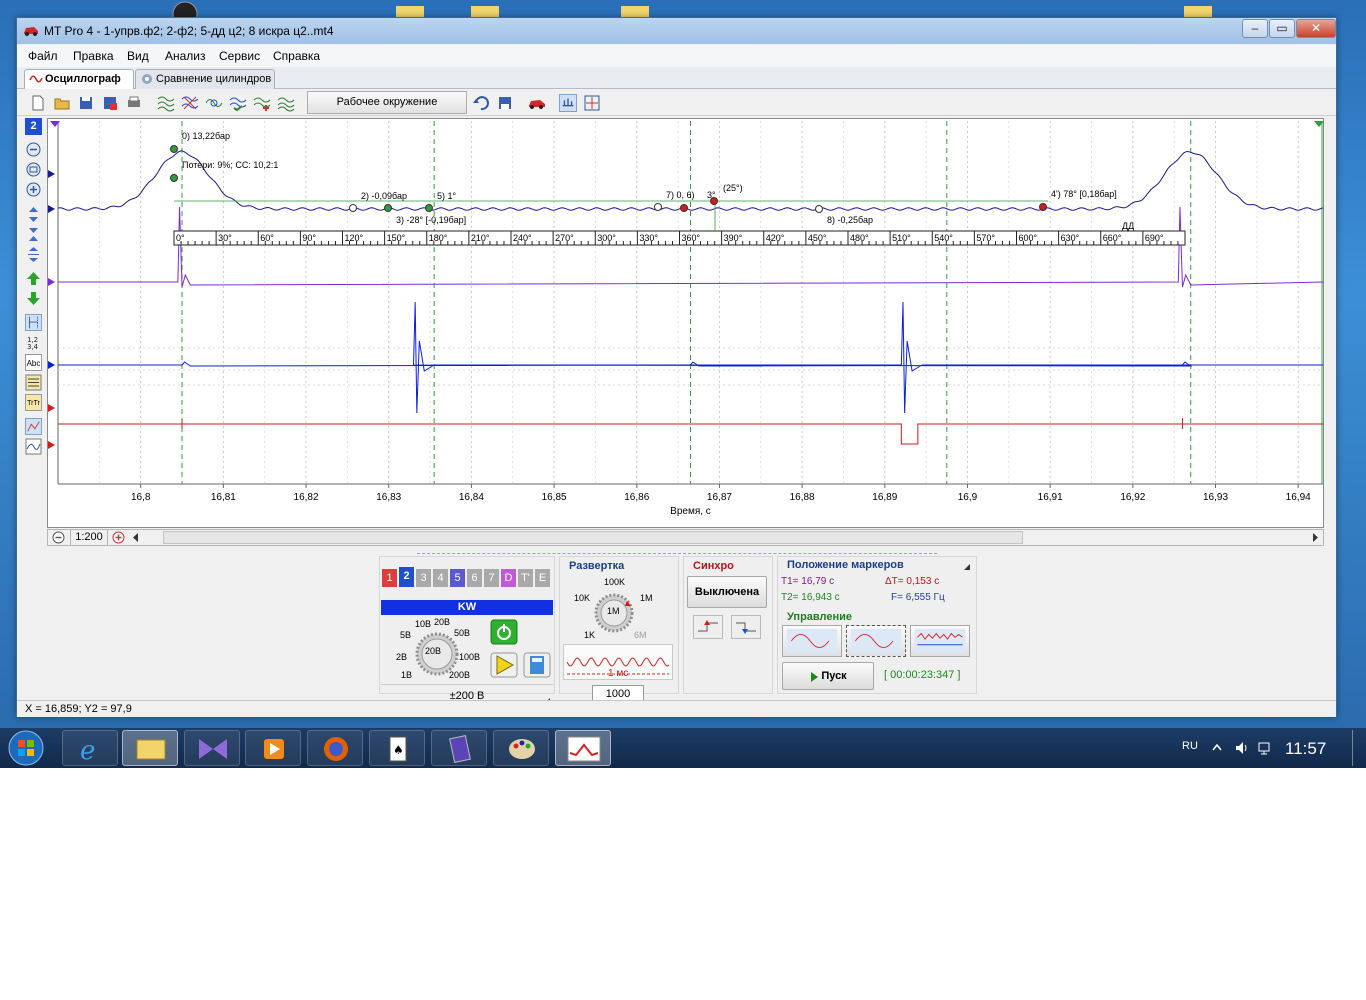  Describe the element at coordinates (474, 578) in the screenshot. I see `channel-tab-6: 6` at that location.